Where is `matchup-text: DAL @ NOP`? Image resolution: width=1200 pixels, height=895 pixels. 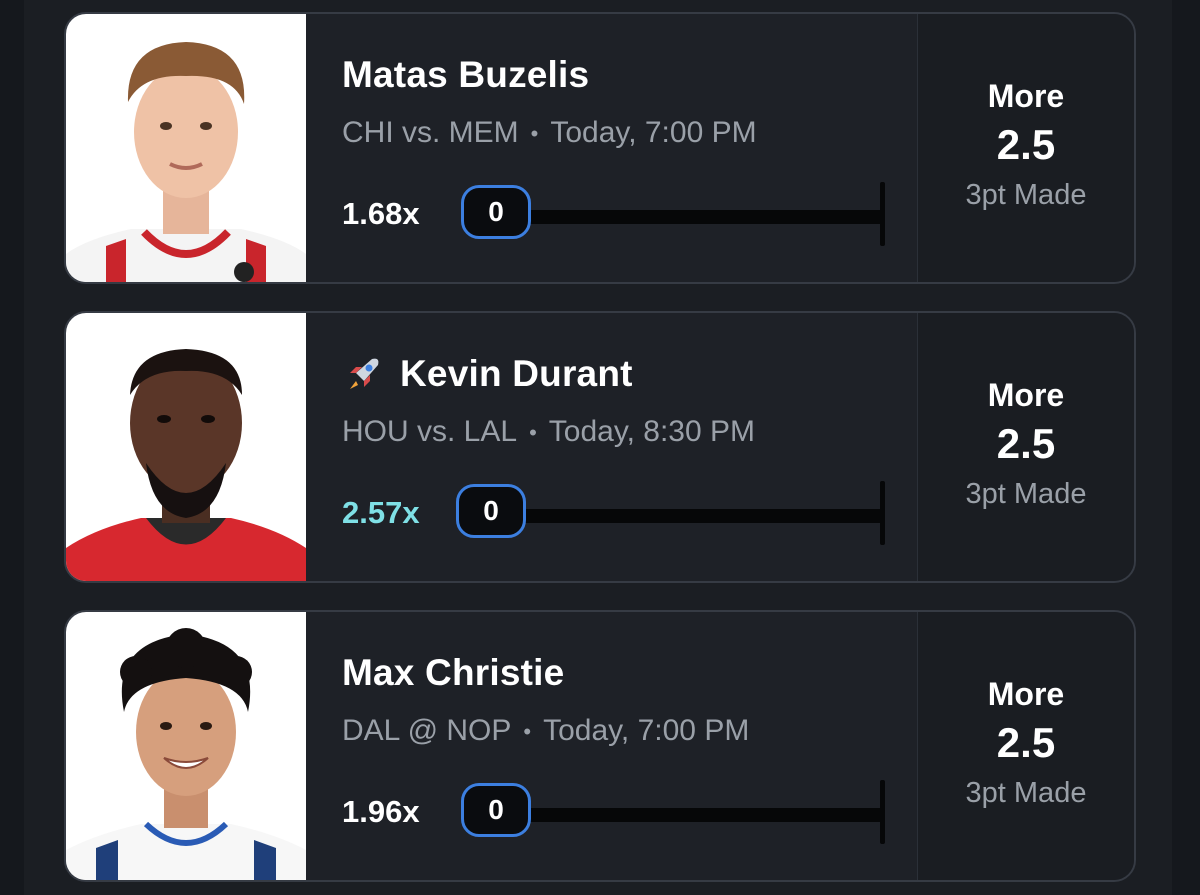
matchup-text: DAL @ NOP is located at coordinates (427, 730).